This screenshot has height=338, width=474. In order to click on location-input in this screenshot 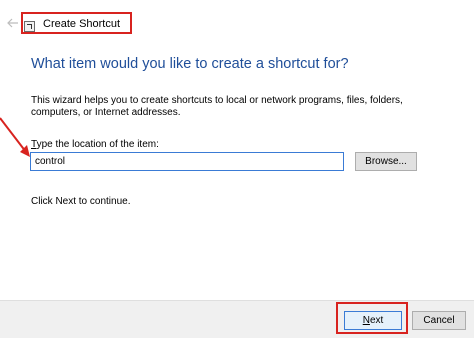, I will do `click(187, 161)`.